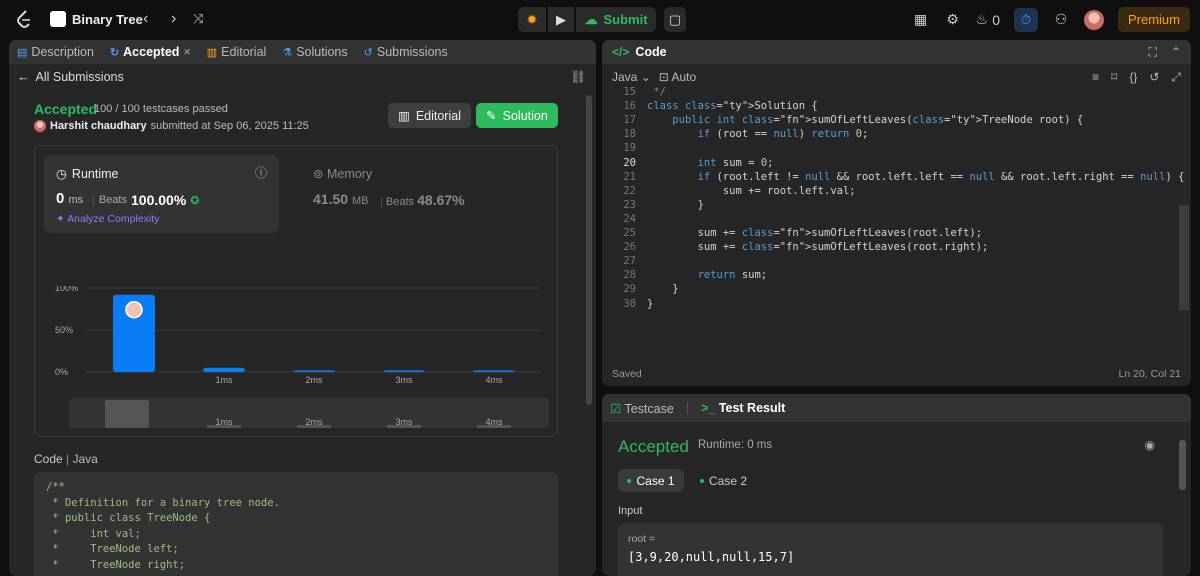 This screenshot has width=1200, height=576. What do you see at coordinates (134, 309) in the screenshot?
I see `user-avatar-marker` at bounding box center [134, 309].